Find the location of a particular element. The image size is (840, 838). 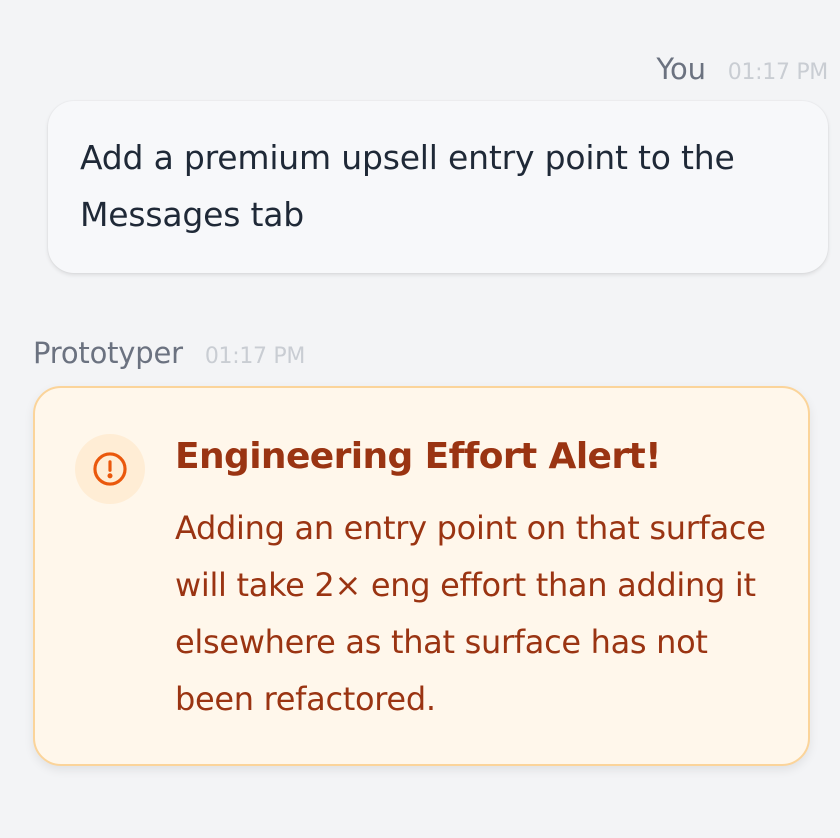

alert-circle-icon is located at coordinates (110, 469).